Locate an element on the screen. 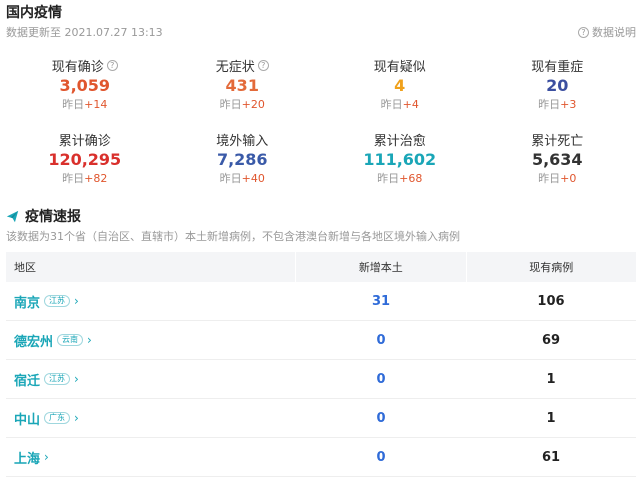 The image size is (641, 483). header-area: 地区 is located at coordinates (25, 267).